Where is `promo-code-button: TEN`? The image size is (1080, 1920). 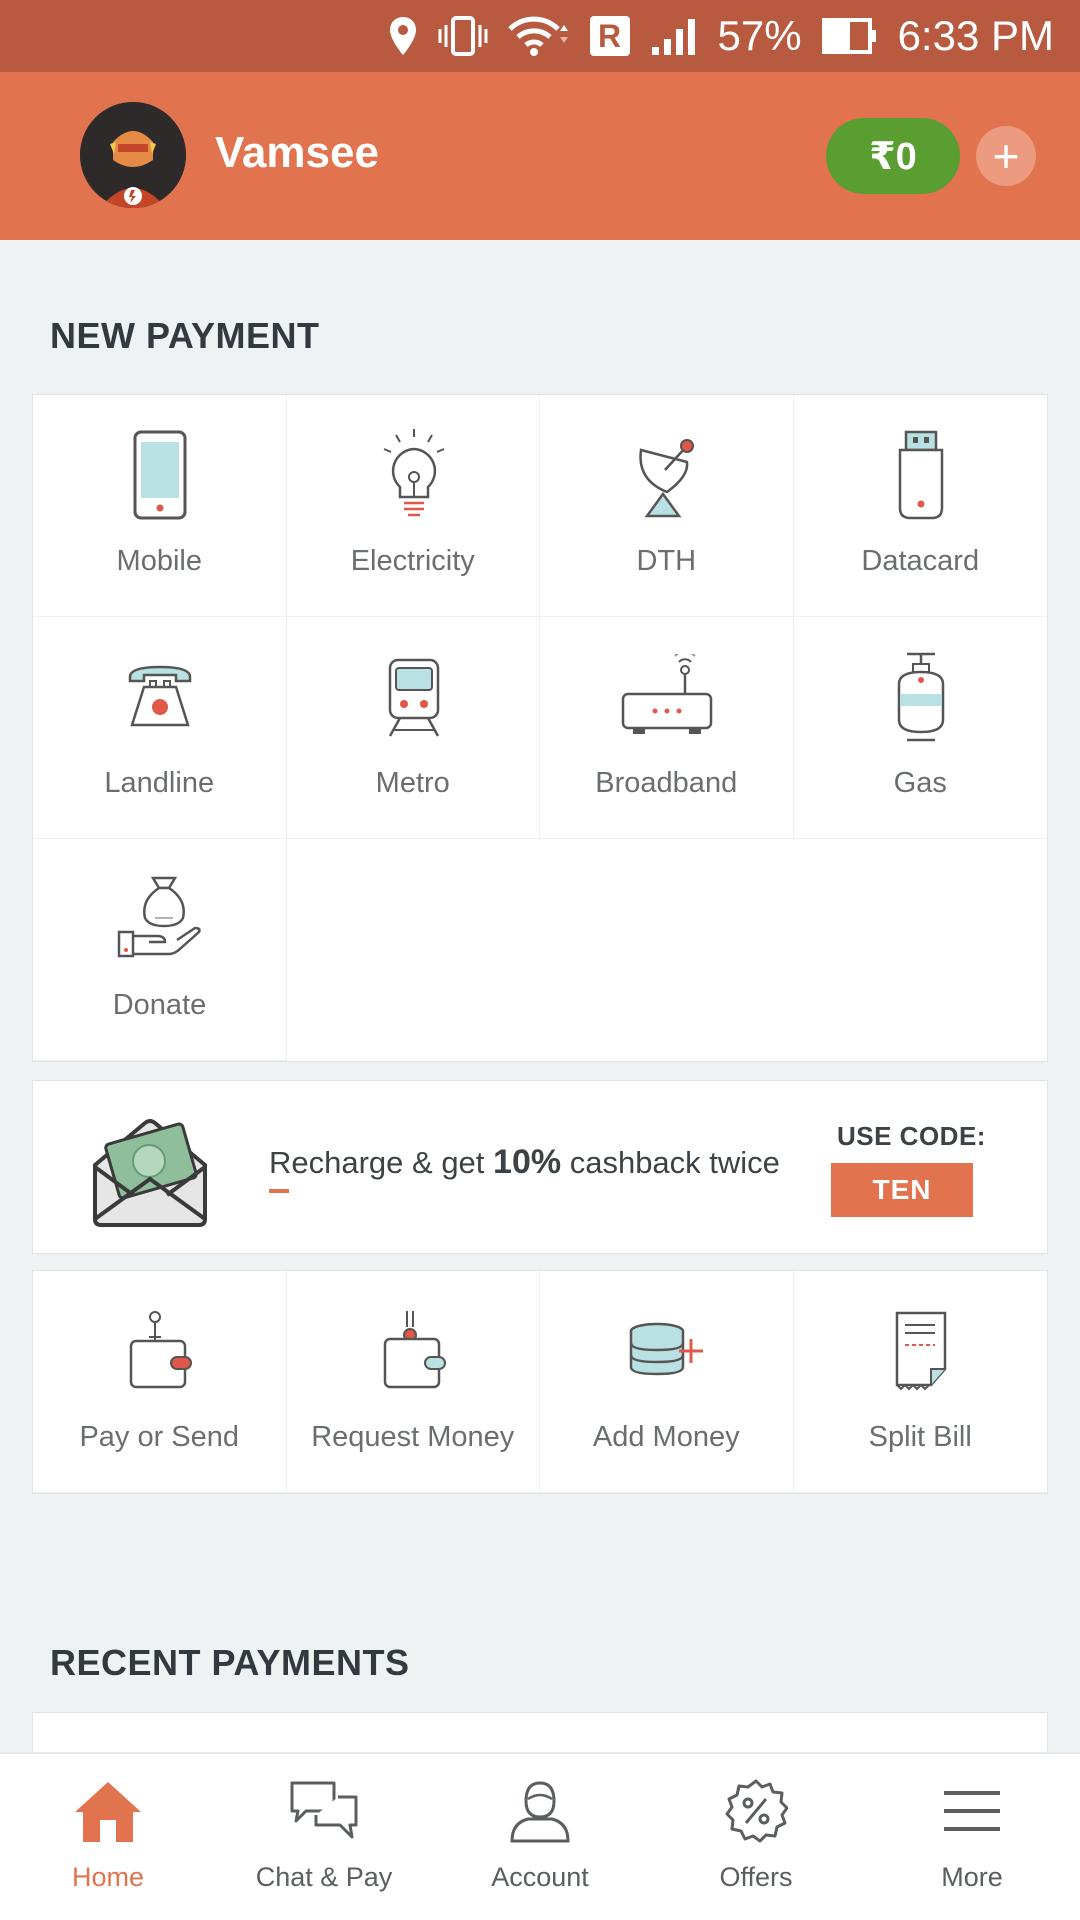 promo-code-button: TEN is located at coordinates (902, 1190).